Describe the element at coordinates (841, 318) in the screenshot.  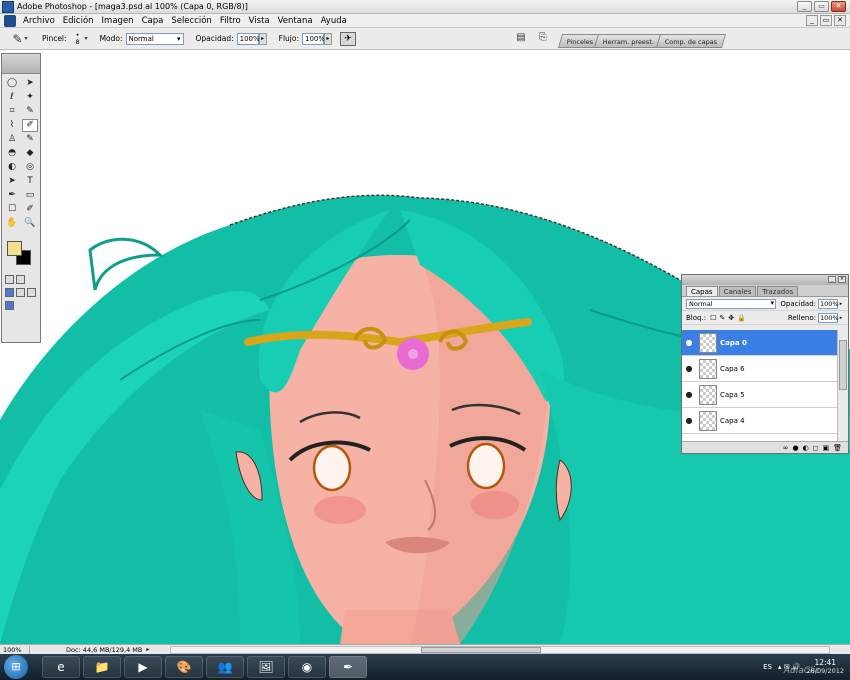
I see `fill-arrow-icon: ▸` at that location.